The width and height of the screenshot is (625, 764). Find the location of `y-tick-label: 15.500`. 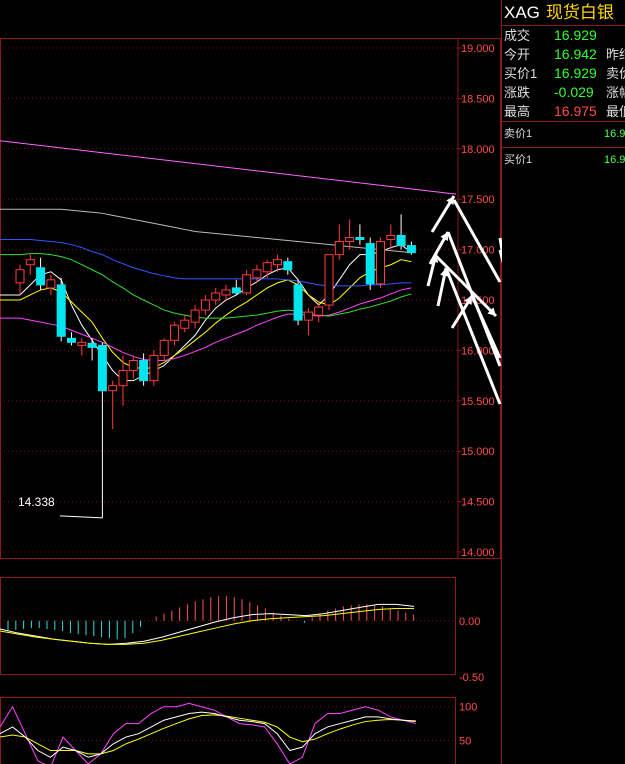

y-tick-label: 15.500 is located at coordinates (478, 402).